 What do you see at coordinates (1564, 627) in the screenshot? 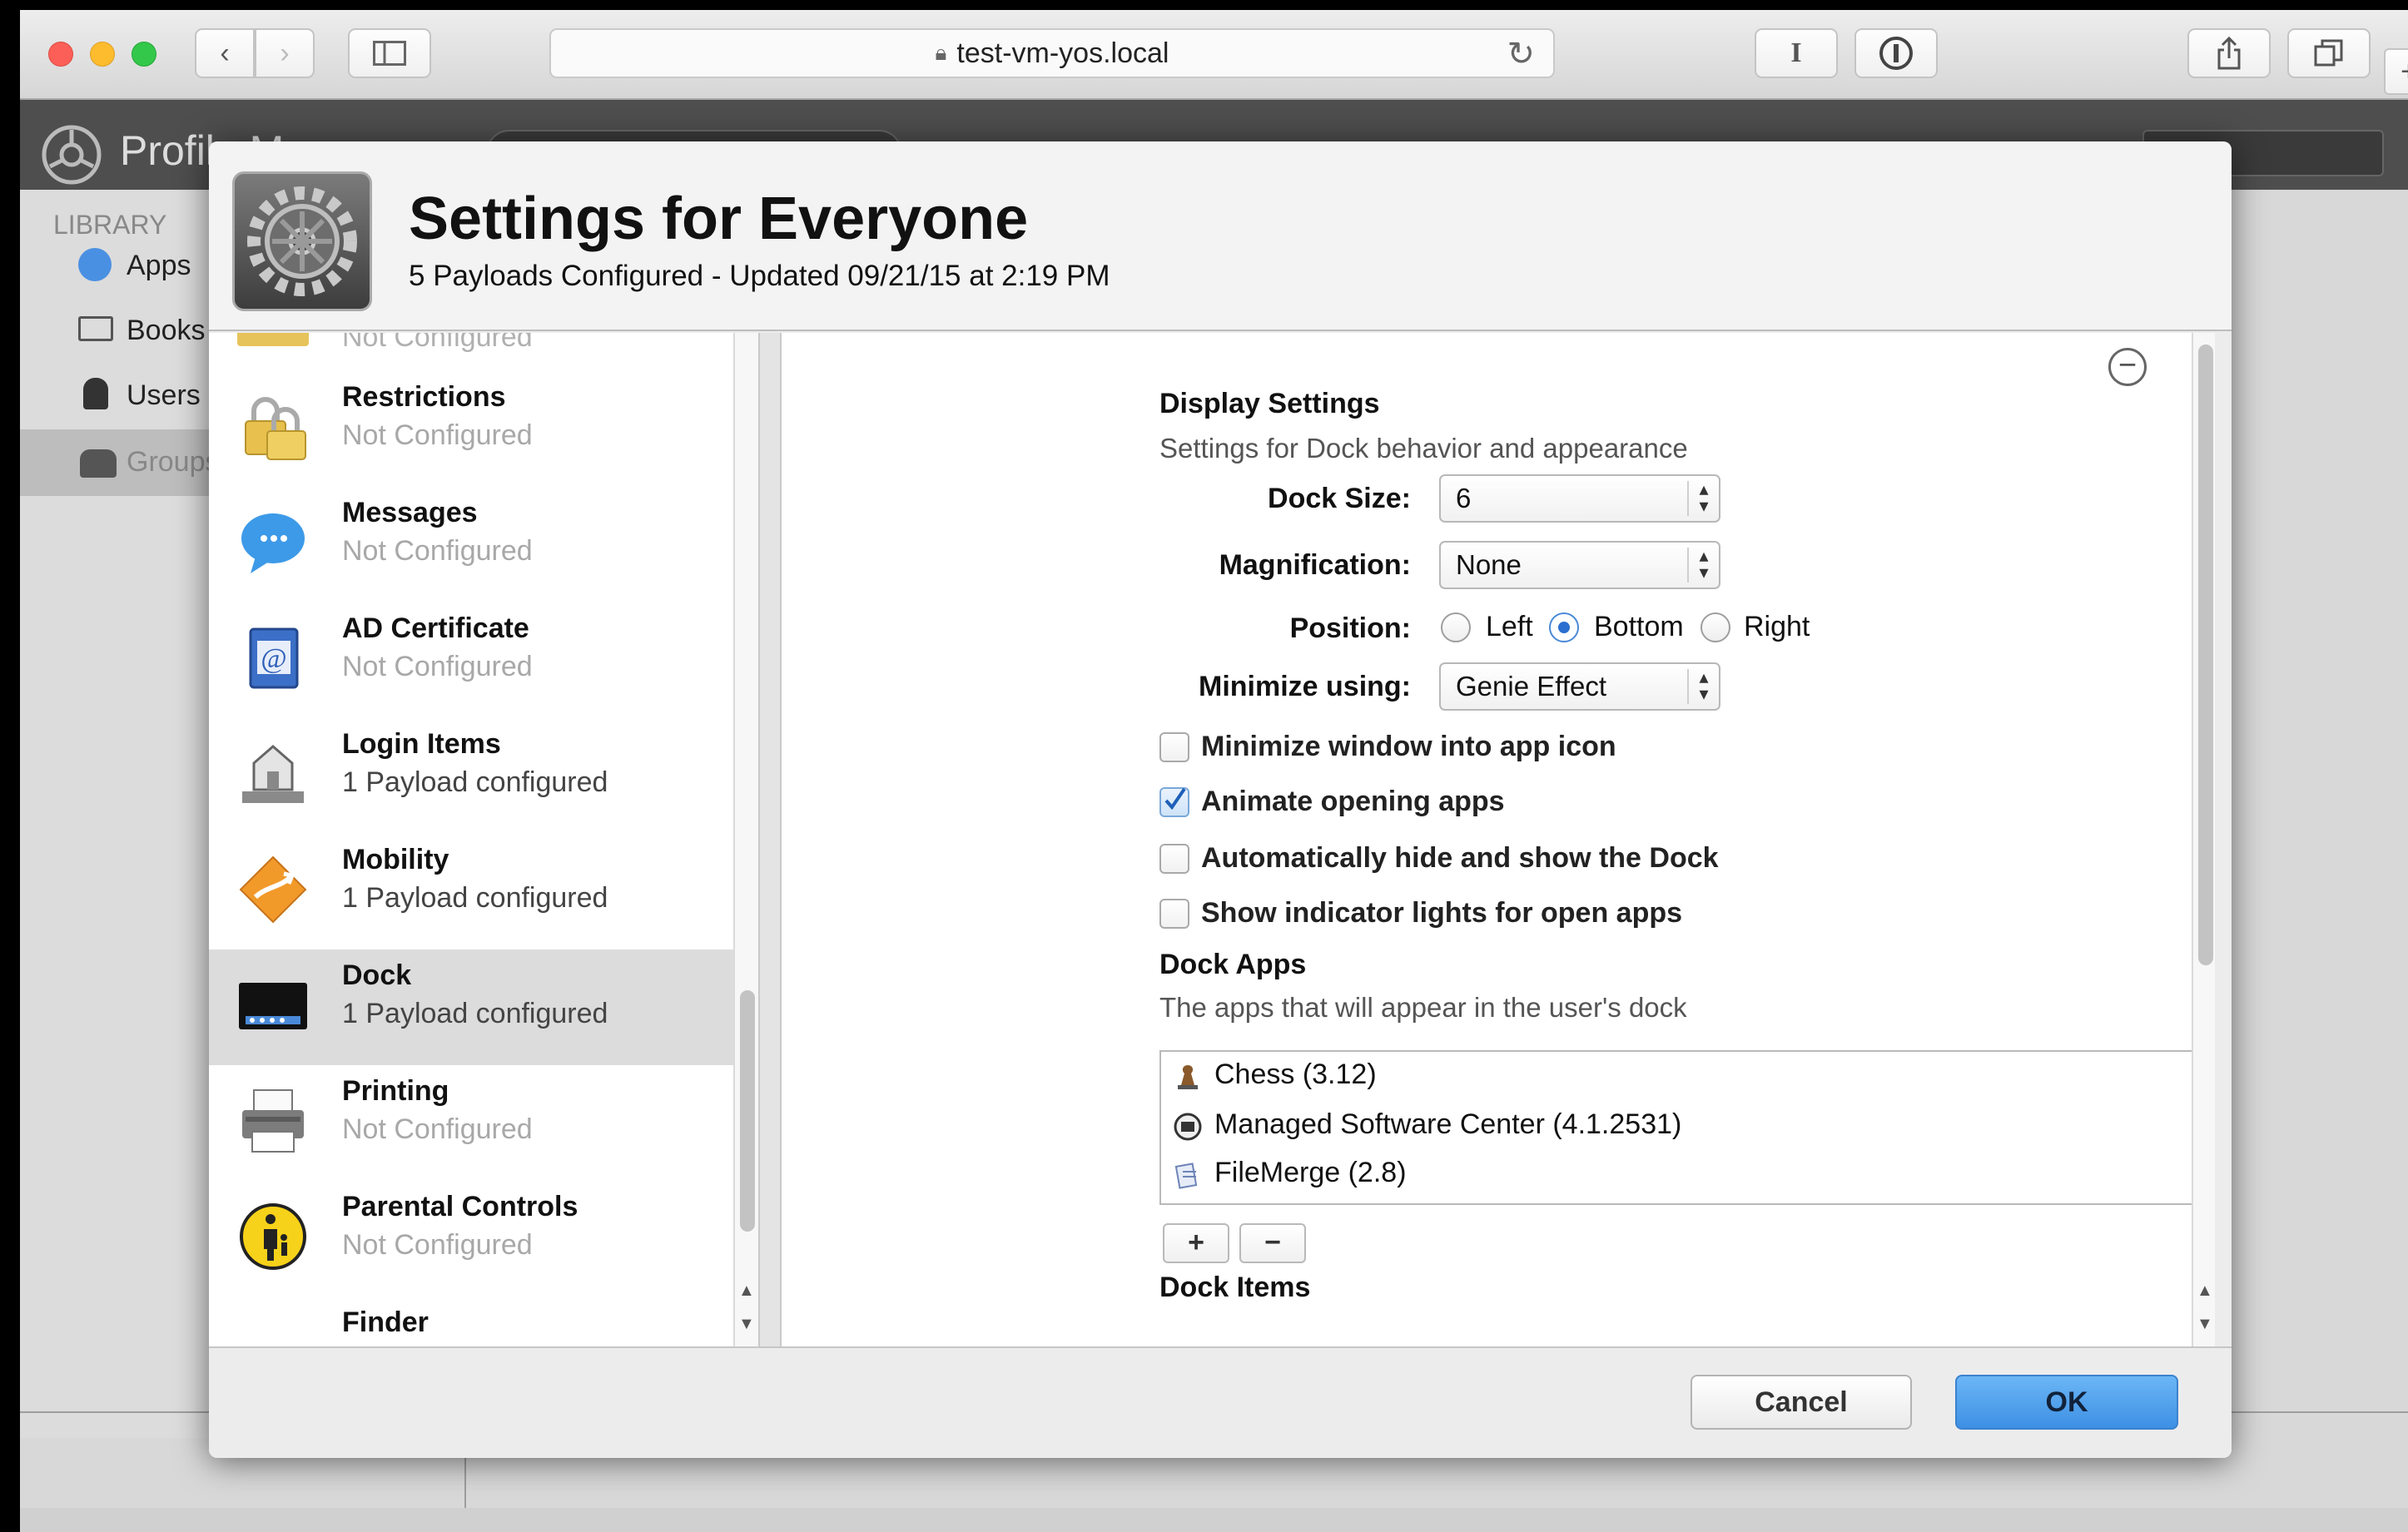
I see `position-bottom-radio` at bounding box center [1564, 627].